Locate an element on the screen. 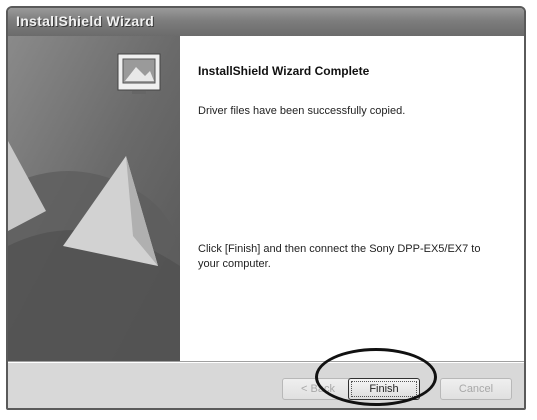 The image size is (537, 420). back-button: < Back is located at coordinates (318, 389).